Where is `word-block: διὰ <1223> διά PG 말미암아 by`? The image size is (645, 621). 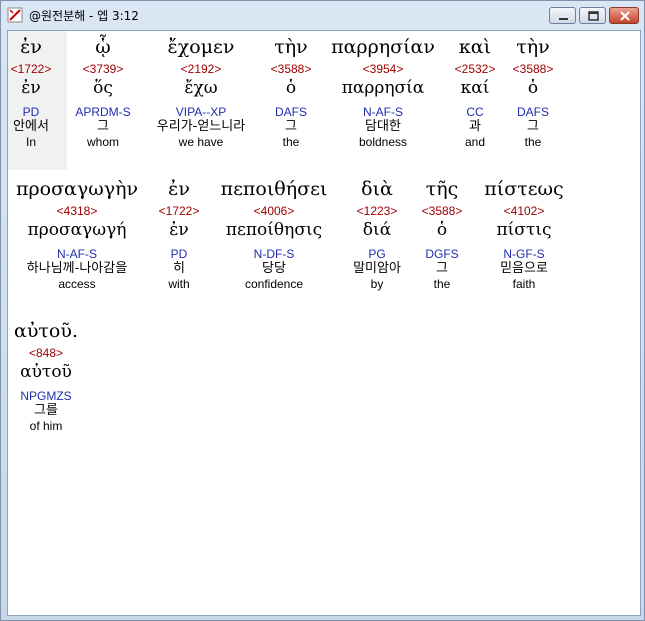
word-block: διὰ <1223> διά PG 말미암아 by is located at coordinates (377, 234).